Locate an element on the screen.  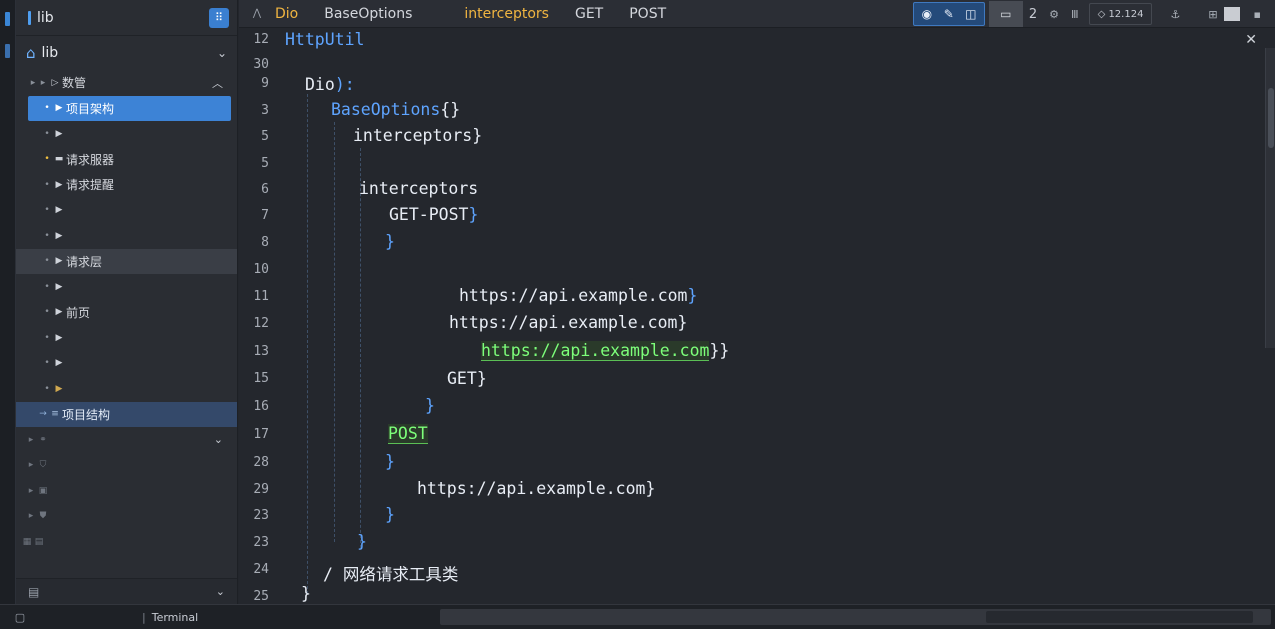
activity-bar is located at coordinates (8, 302).